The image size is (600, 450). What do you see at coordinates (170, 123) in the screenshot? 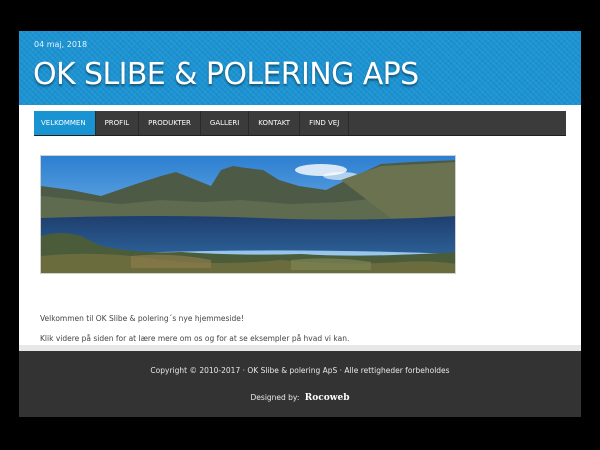
I see `nav-item-produkter: PRODUKTER` at bounding box center [170, 123].